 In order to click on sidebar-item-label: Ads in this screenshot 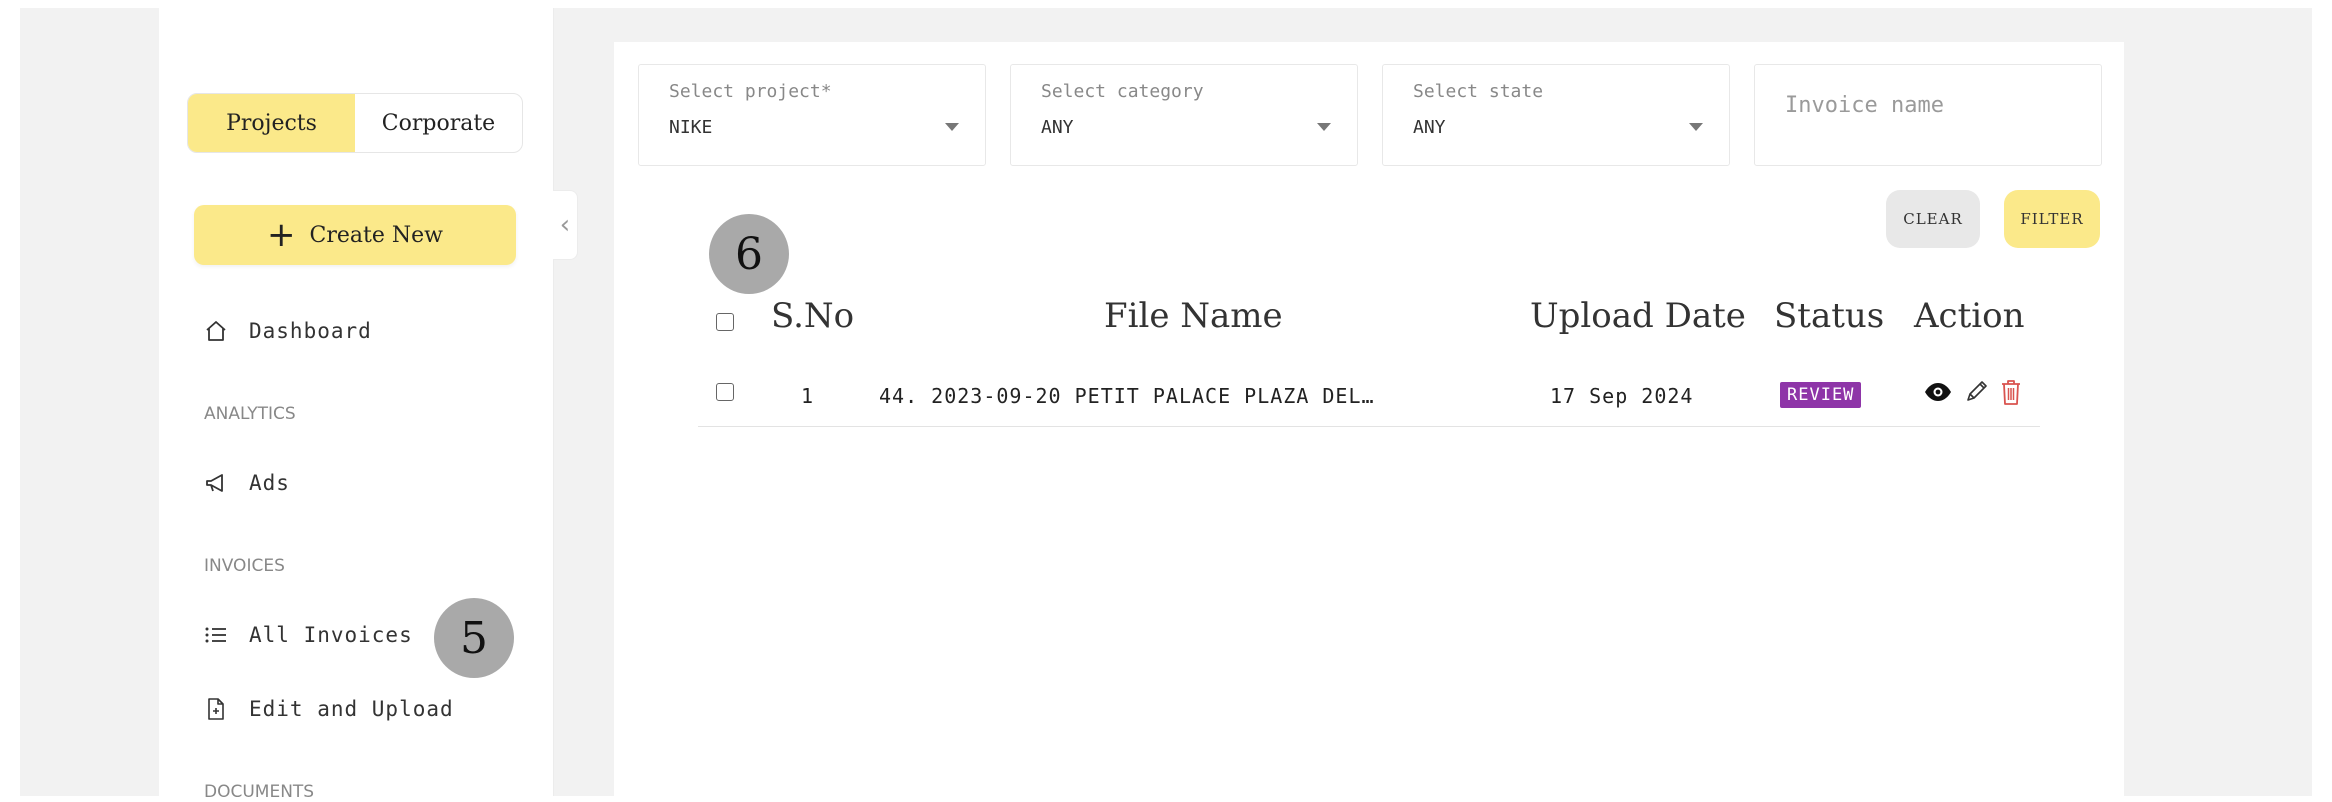, I will do `click(269, 483)`.